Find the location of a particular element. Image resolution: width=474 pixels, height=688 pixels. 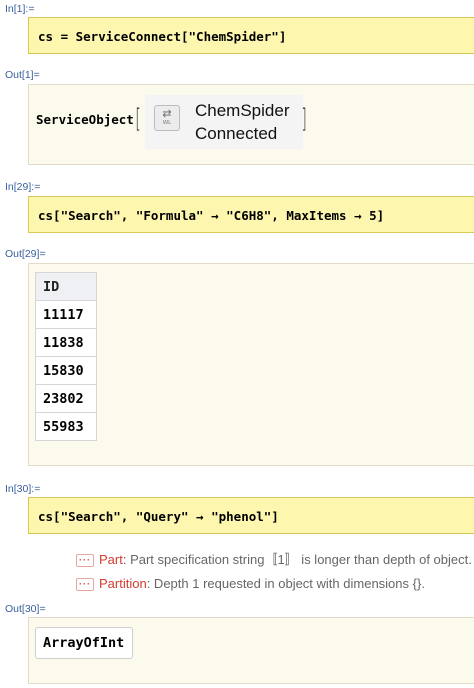

message-tag: Partition is located at coordinates (123, 583).